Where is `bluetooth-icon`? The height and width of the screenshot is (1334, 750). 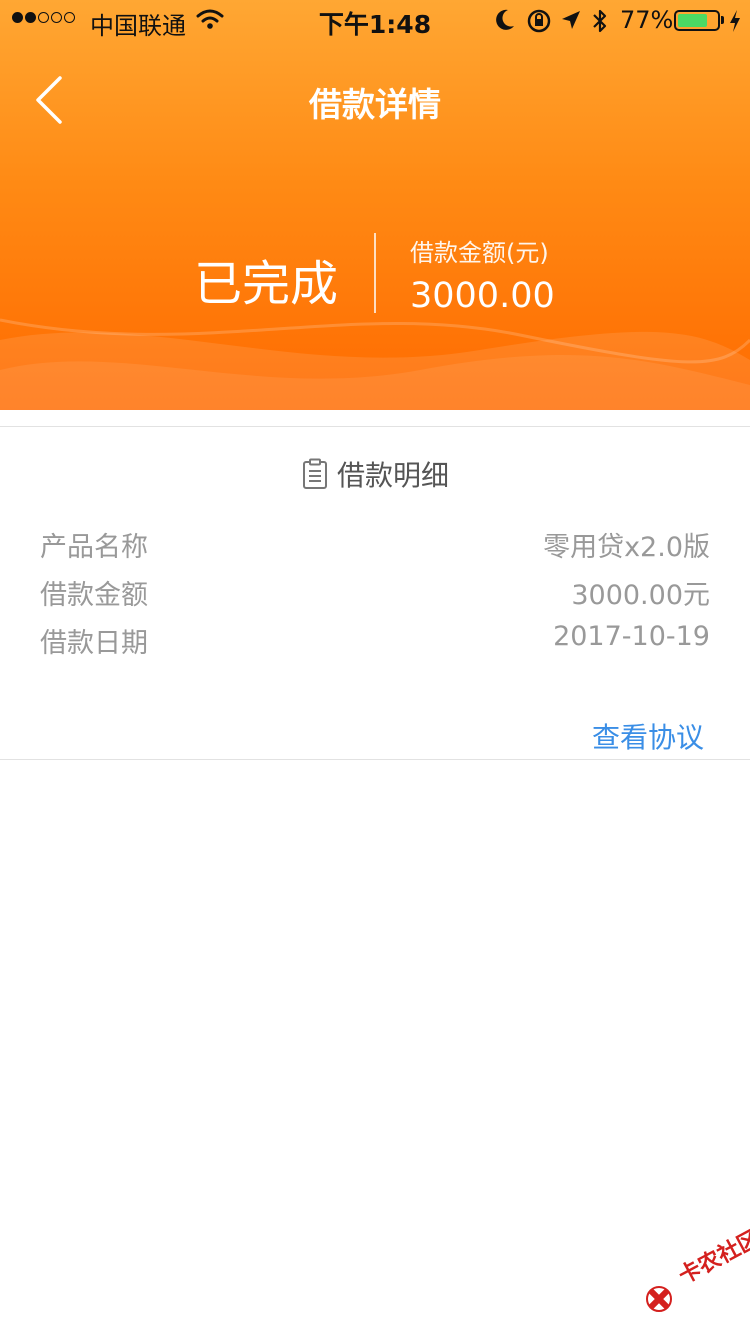 bluetooth-icon is located at coordinates (600, 21).